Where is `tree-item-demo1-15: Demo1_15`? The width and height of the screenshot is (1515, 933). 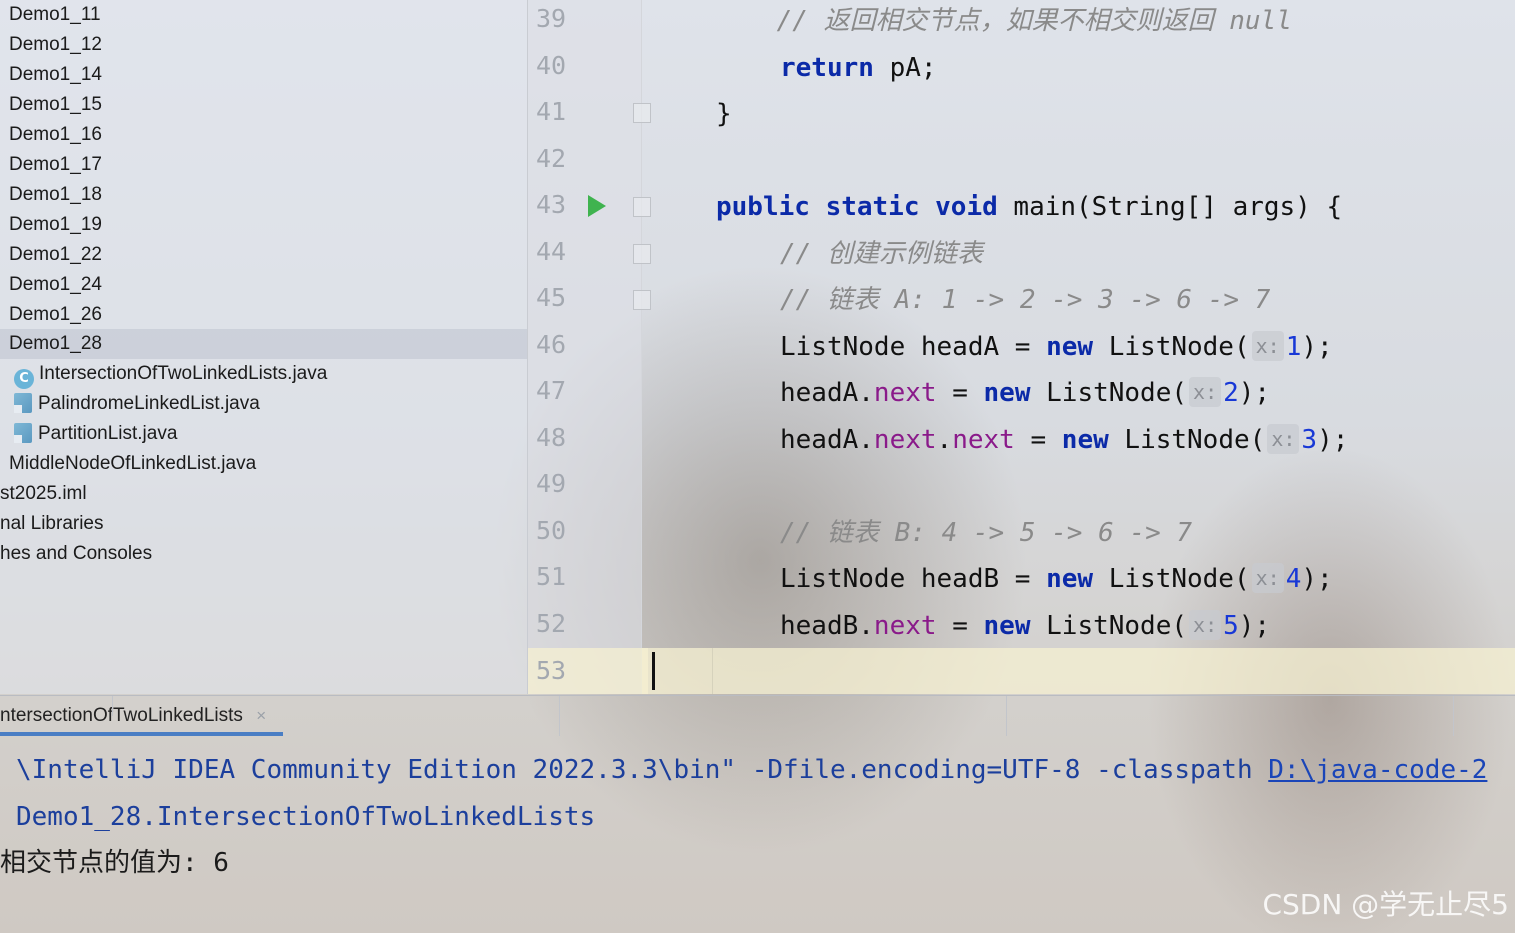
tree-item-demo1-15: Demo1_15 is located at coordinates (263, 105).